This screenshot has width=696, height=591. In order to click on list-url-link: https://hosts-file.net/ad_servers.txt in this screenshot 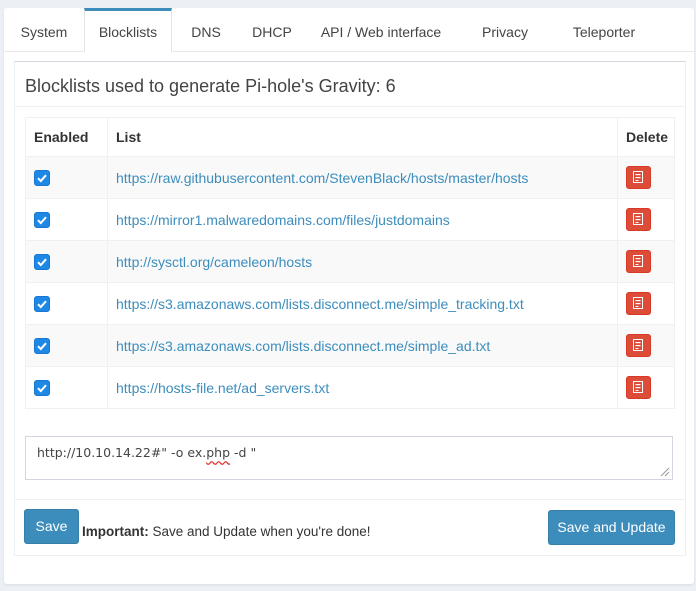, I will do `click(222, 388)`.